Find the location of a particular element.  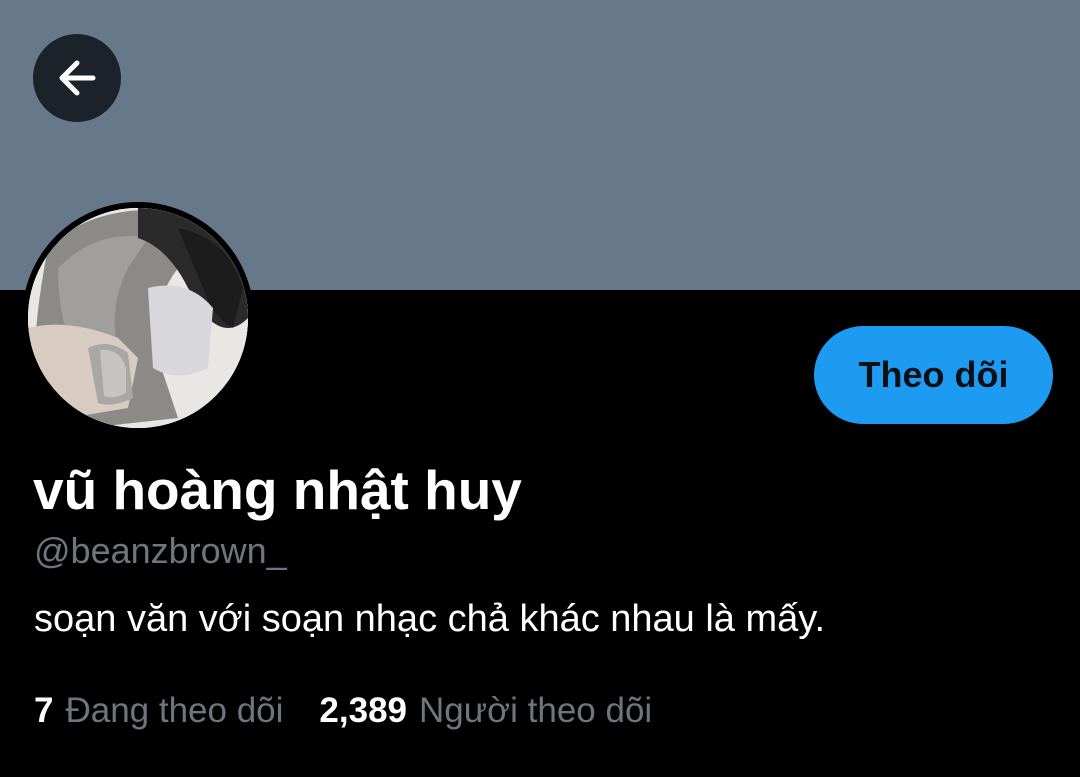

following-count: 7 is located at coordinates (44, 710).